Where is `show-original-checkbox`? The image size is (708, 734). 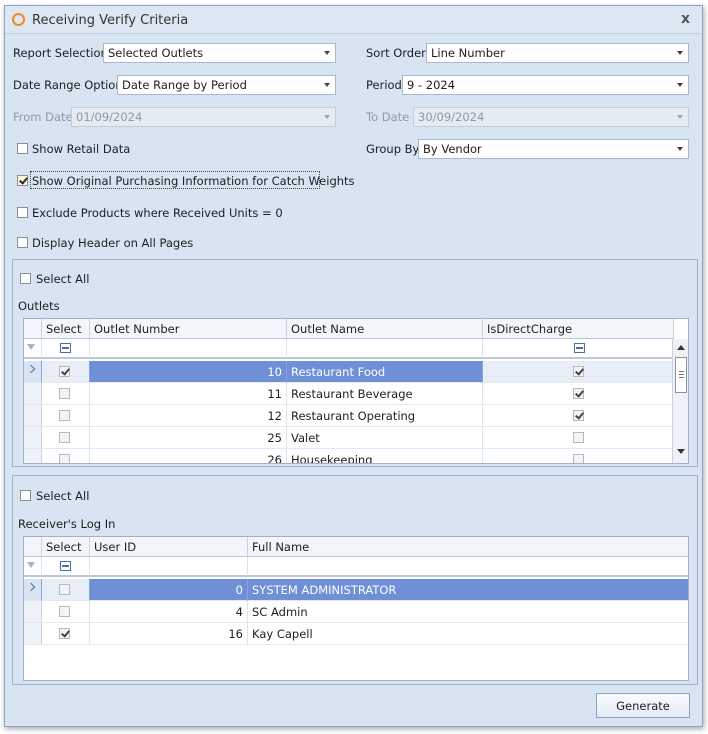 show-original-checkbox is located at coordinates (22, 180).